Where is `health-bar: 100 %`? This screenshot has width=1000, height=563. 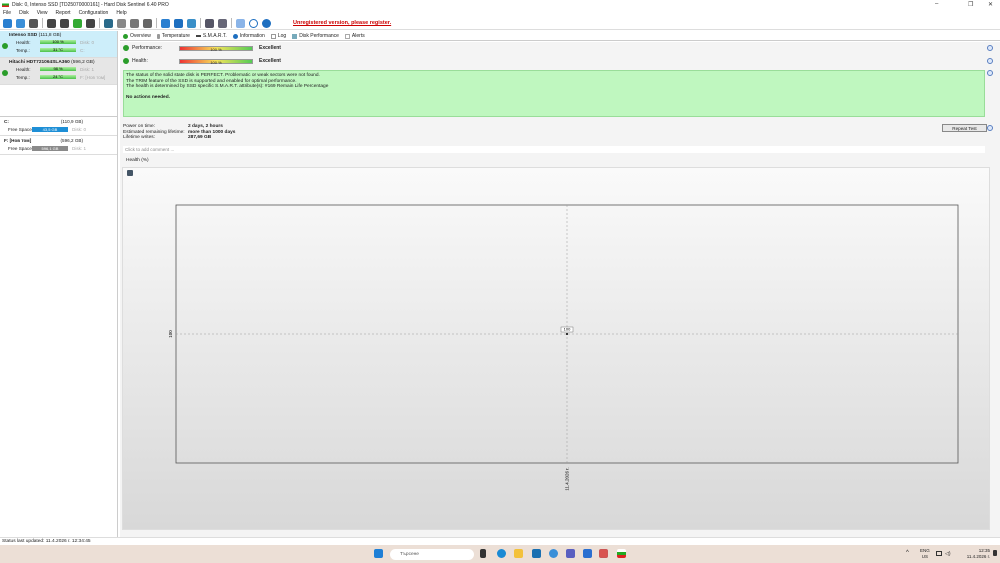
health-bar: 100 % is located at coordinates (58, 42).